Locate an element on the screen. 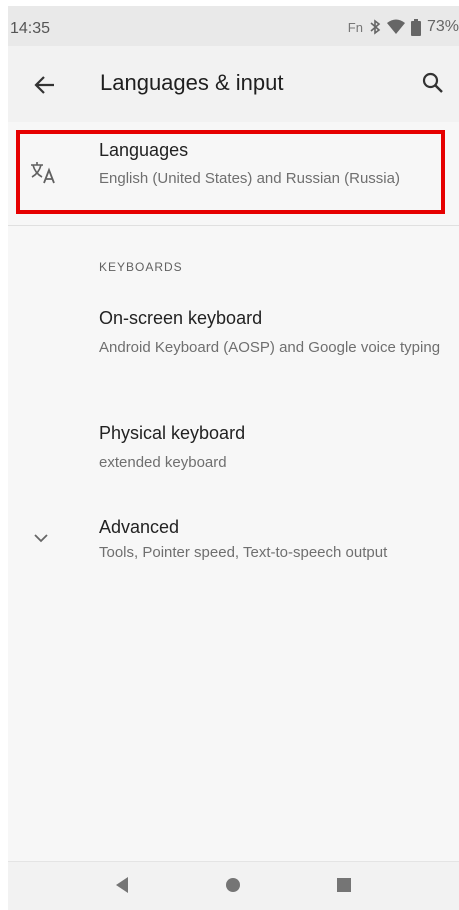 Image resolution: width=459 pixels, height=910 pixels. navigation-bar is located at coordinates (233, 885).